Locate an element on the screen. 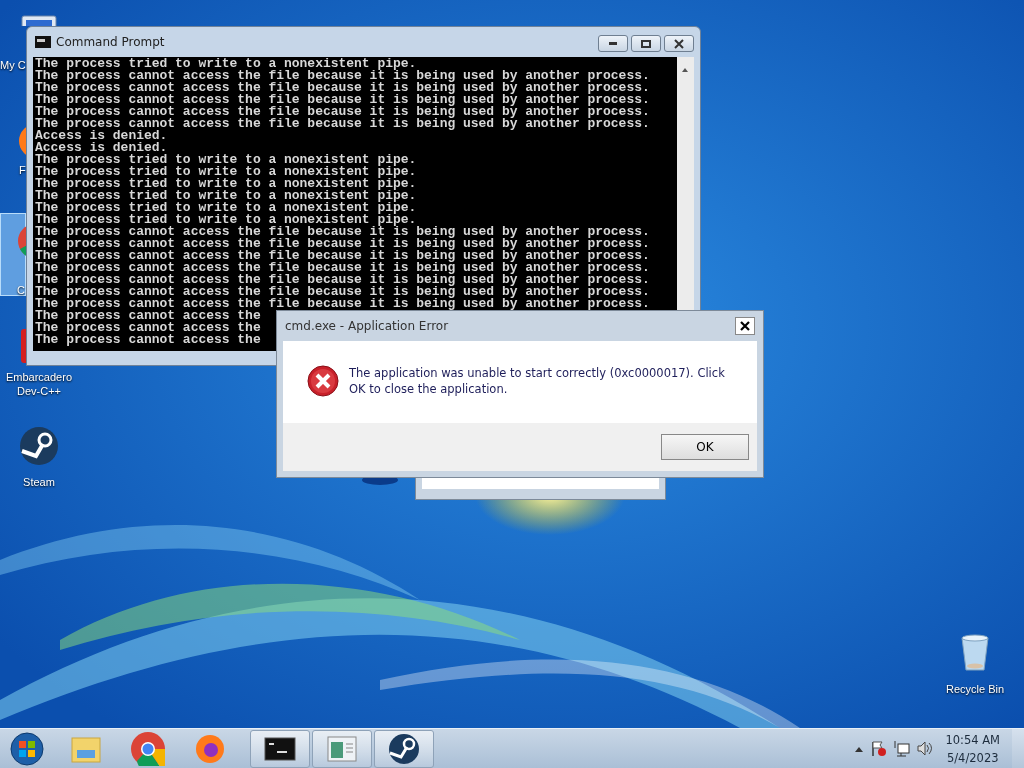 Image resolution: width=1024 pixels, height=768 pixels. volume-icon is located at coordinates (925, 748).